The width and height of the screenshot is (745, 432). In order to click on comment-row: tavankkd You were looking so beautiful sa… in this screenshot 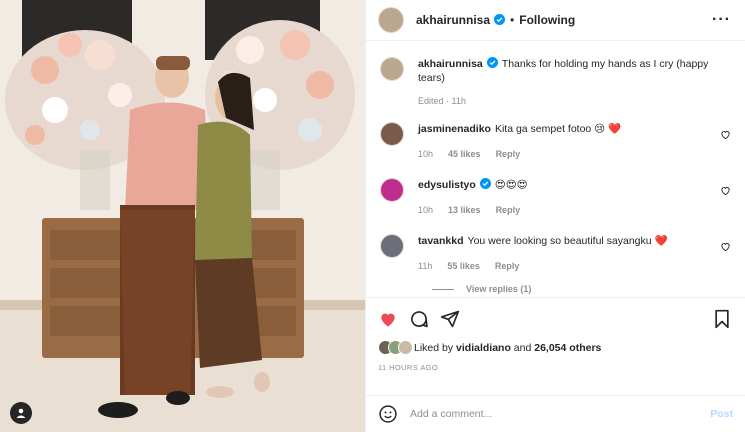, I will do `click(555, 253)`.